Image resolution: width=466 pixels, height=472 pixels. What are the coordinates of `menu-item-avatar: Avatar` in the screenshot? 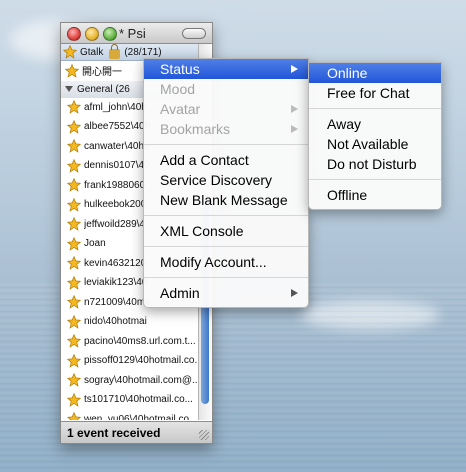 It's located at (226, 109).